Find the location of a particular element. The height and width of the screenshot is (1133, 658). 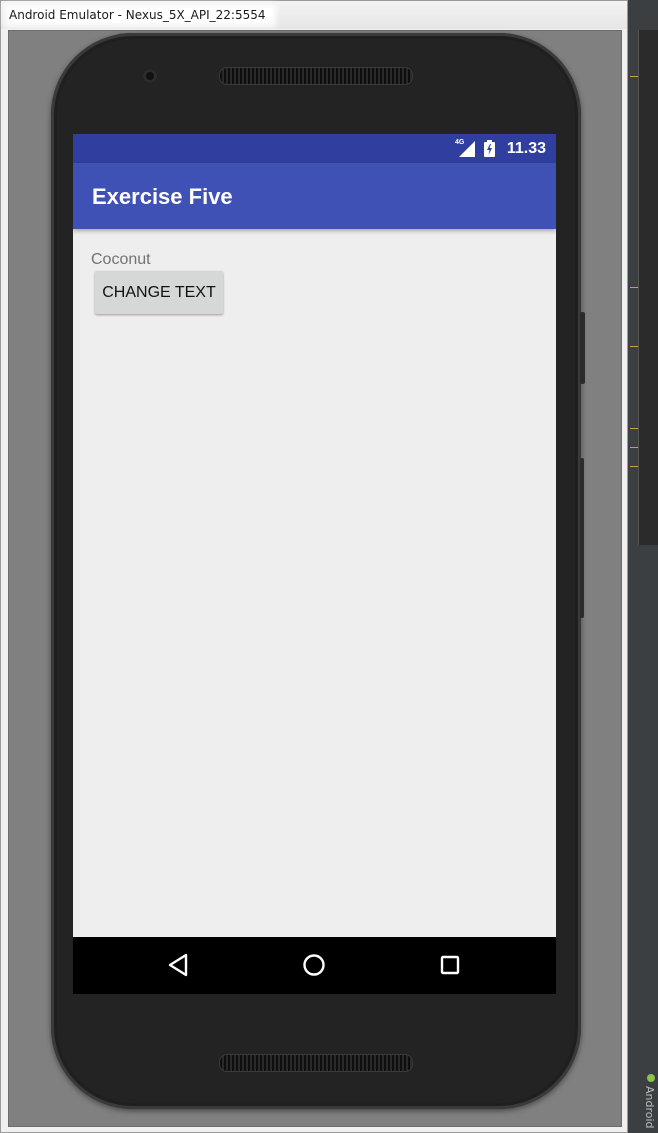

signal-icon is located at coordinates (467, 149).